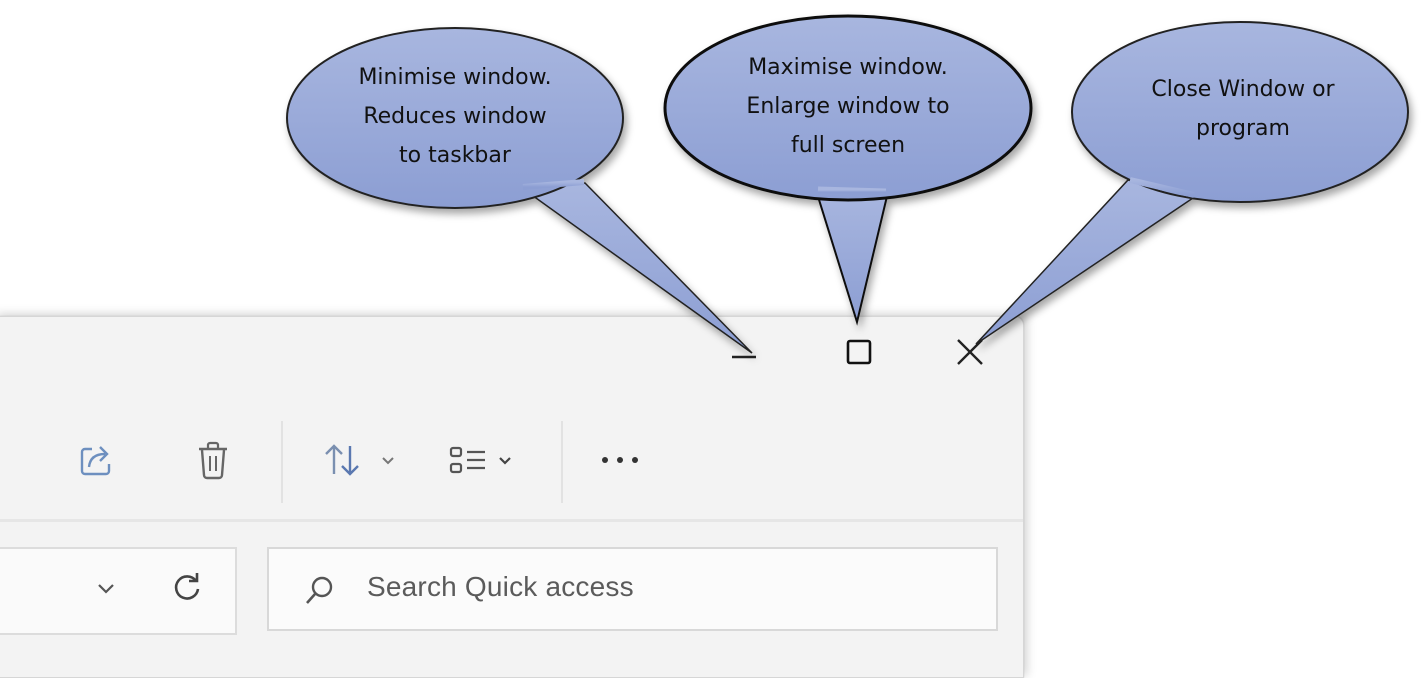 The height and width of the screenshot is (678, 1425). What do you see at coordinates (455, 77) in the screenshot?
I see `callout-line: Minimise window.` at bounding box center [455, 77].